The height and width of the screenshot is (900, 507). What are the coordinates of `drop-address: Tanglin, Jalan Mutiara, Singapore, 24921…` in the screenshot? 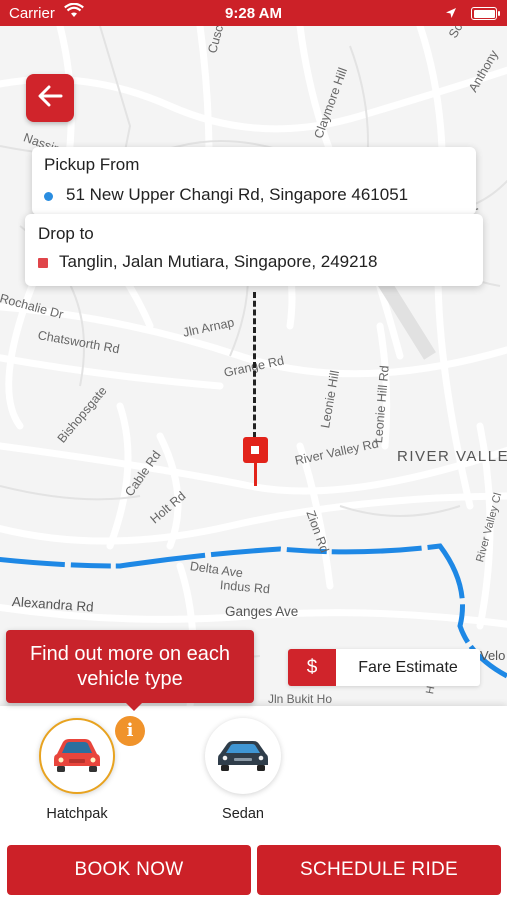 It's located at (218, 262).